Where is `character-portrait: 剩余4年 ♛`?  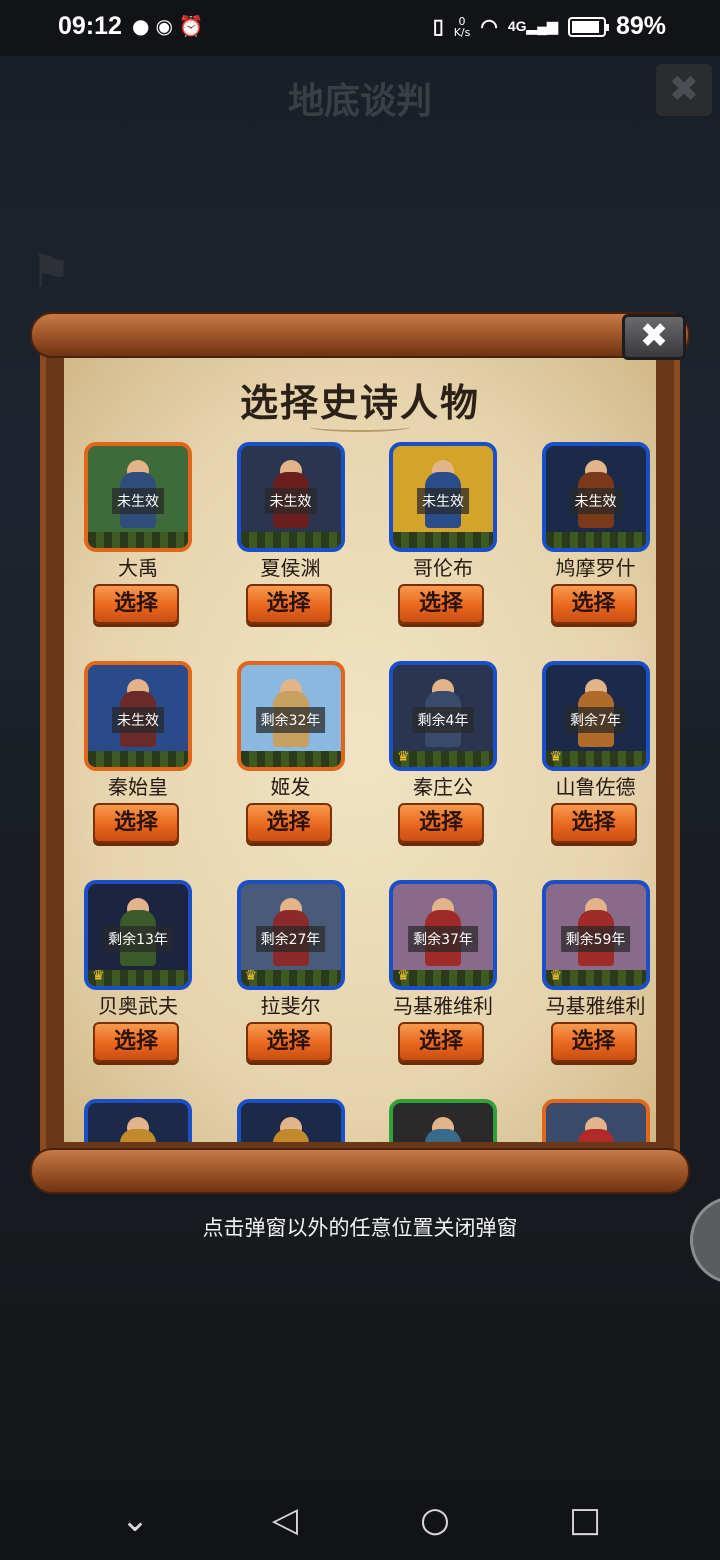 character-portrait: 剩余4年 ♛ is located at coordinates (443, 716).